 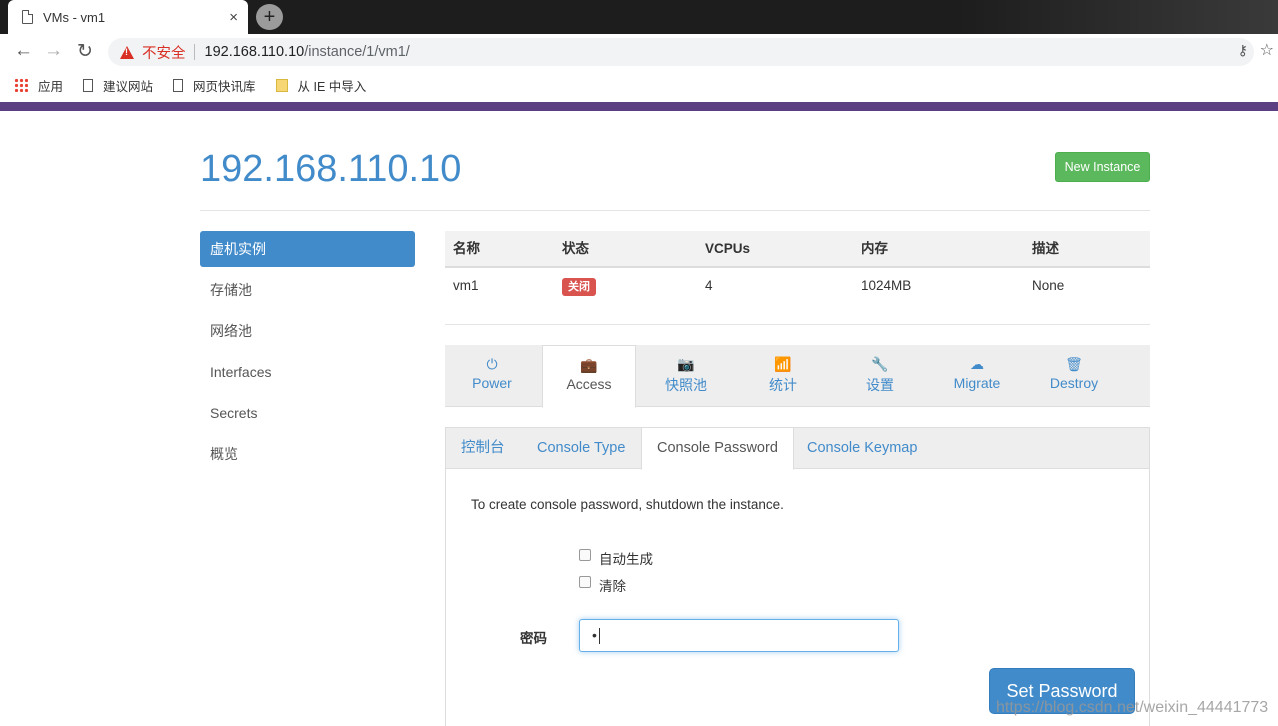 I want to click on sidebar-item-storage: 存储池, so click(x=307, y=292).